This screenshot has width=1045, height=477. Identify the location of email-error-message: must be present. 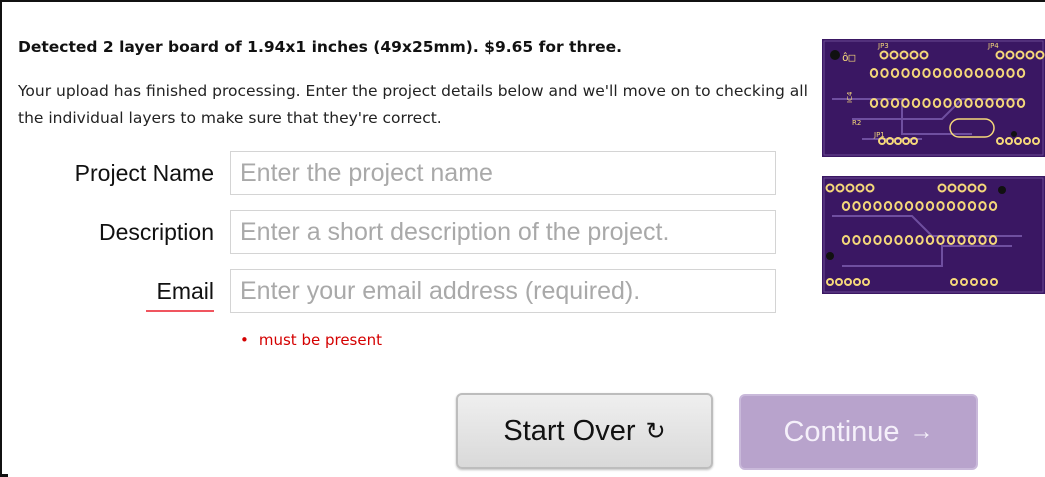
(311, 340).